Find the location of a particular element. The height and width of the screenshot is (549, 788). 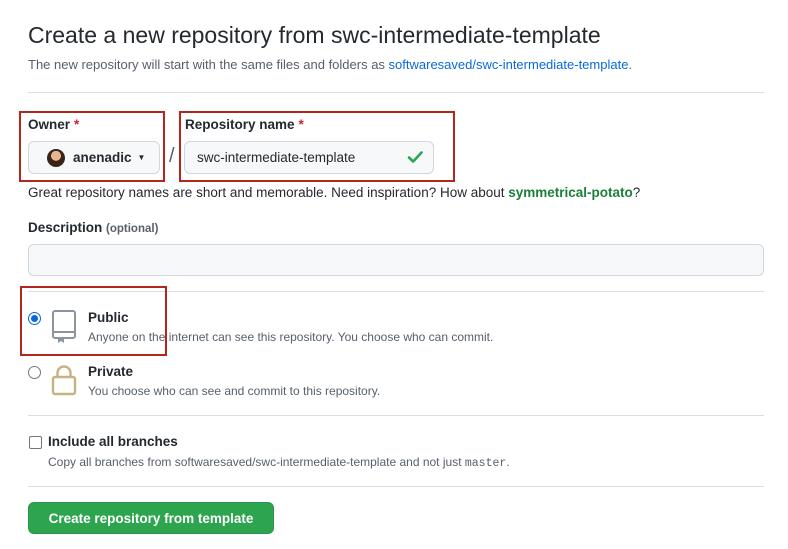

branch-name: master is located at coordinates (485, 463).